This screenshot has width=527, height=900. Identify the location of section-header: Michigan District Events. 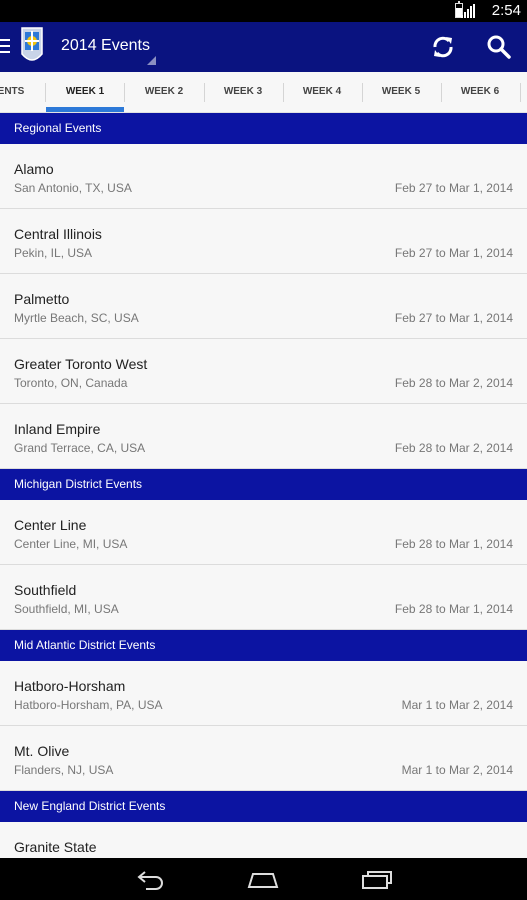
(263, 484).